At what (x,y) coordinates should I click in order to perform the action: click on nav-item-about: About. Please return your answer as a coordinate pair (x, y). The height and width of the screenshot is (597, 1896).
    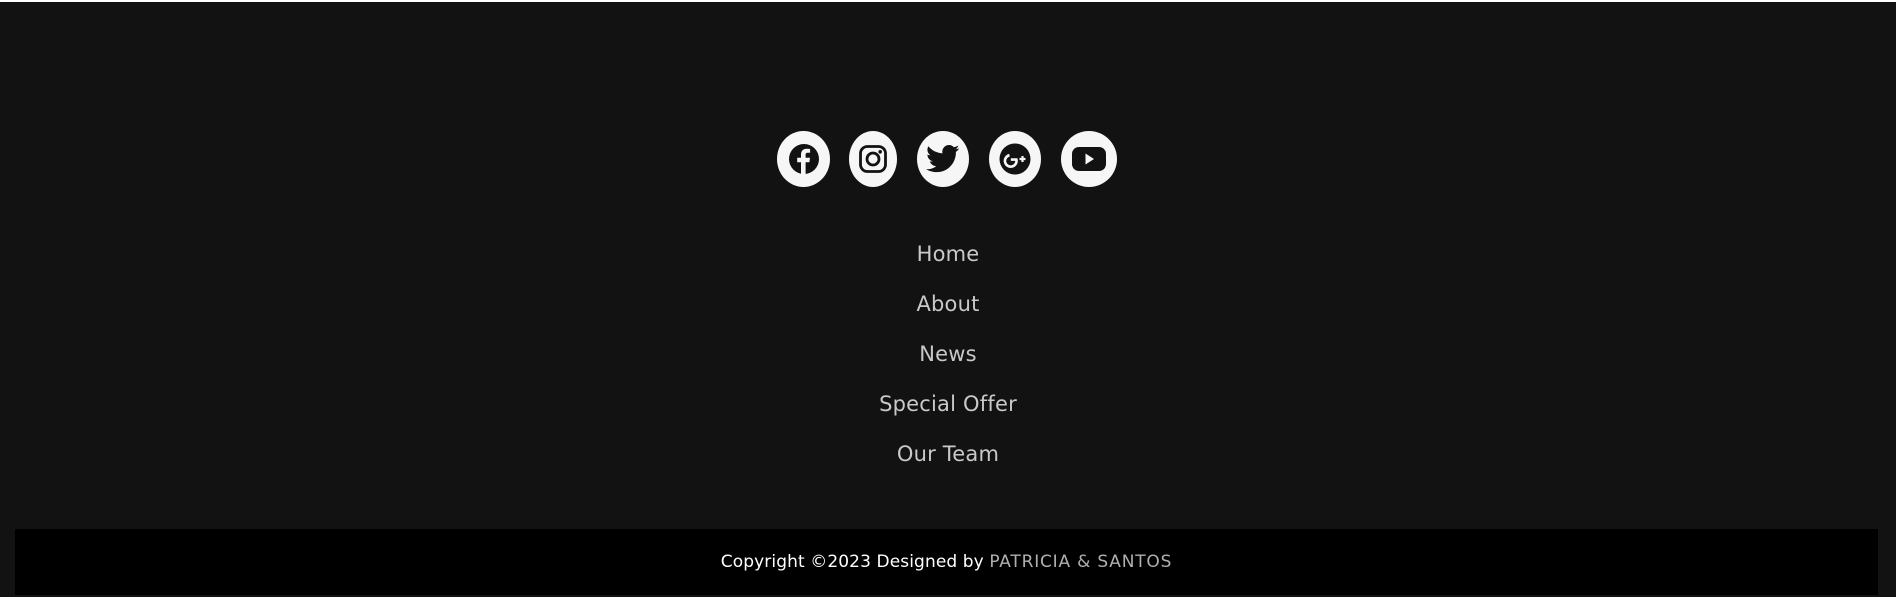
    Looking at the image, I should click on (948, 310).